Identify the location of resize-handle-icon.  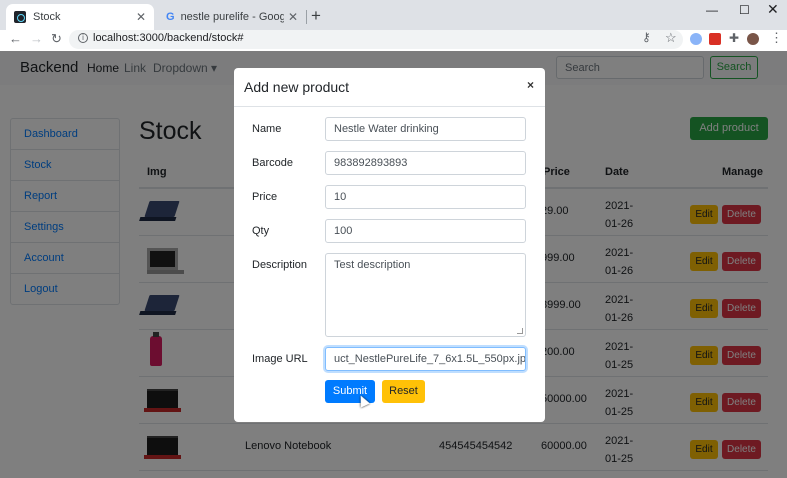
(520, 331).